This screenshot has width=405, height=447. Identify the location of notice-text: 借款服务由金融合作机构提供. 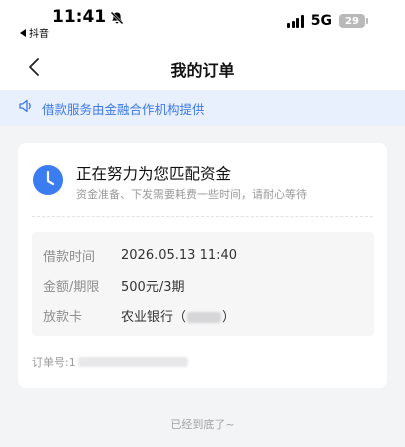
(123, 109).